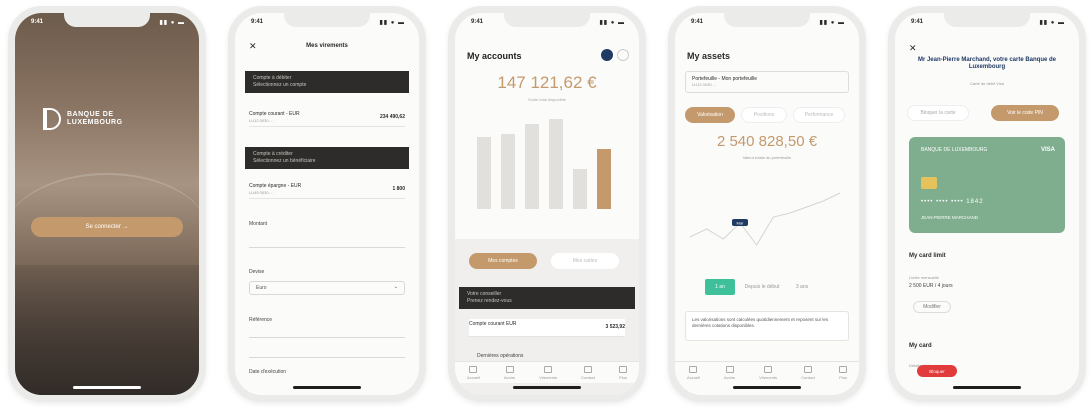 The width and height of the screenshot is (1092, 408). I want to click on block-card-button: Bloquer la carte, so click(938, 113).